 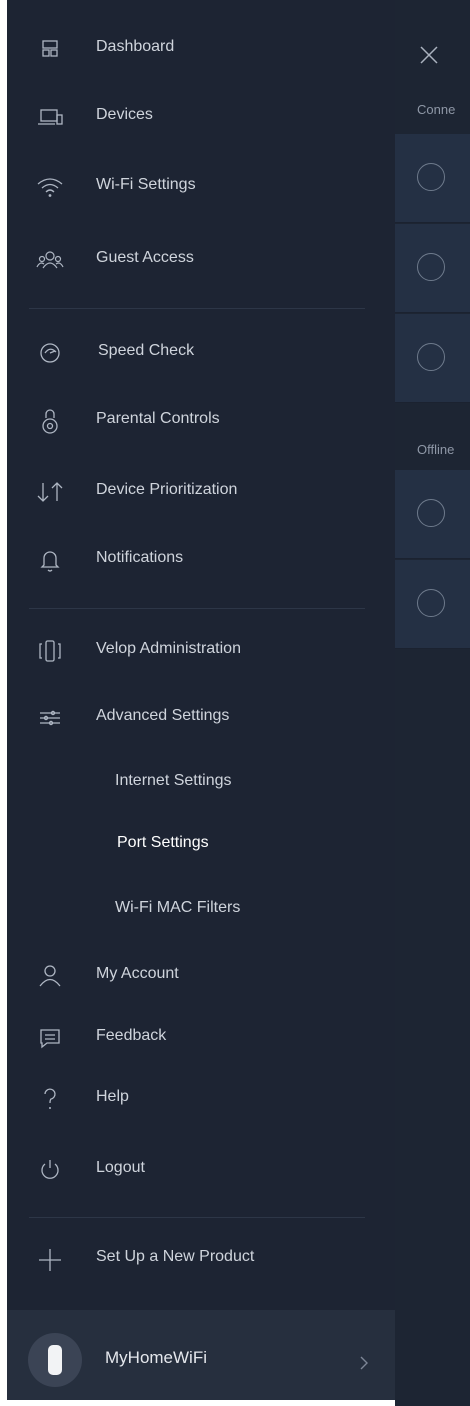 What do you see at coordinates (135, 46) in the screenshot?
I see `menu-item-label: Dashboard` at bounding box center [135, 46].